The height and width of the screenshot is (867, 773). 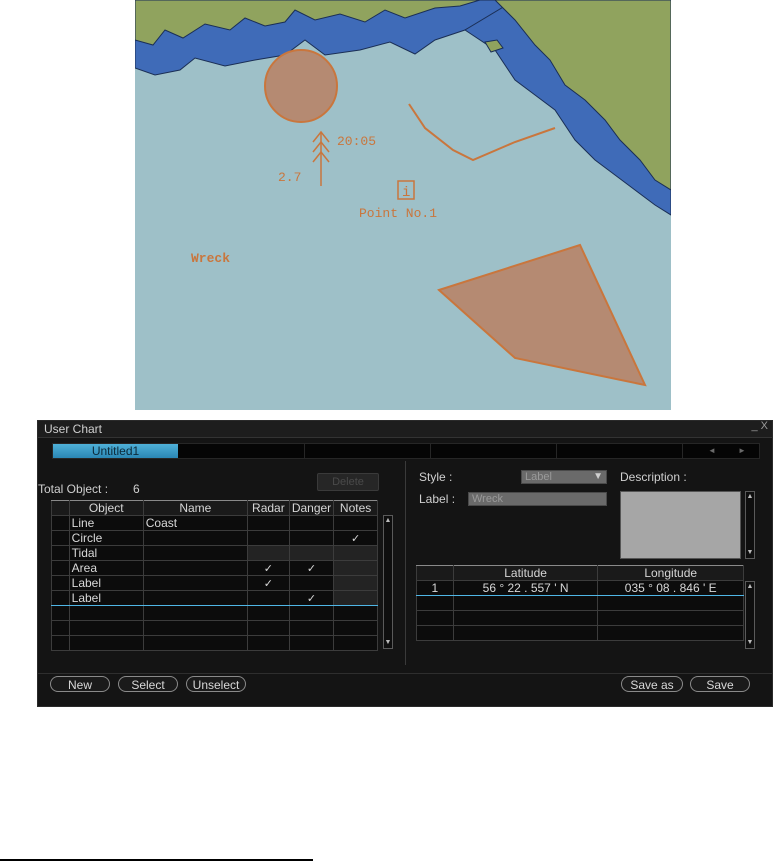 I want to click on col-radar: Radar, so click(x=268, y=508).